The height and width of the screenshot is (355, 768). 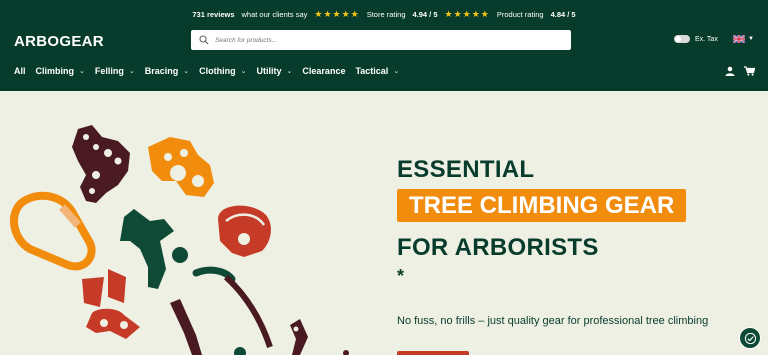 I want to click on nav-item-tactical: Tactical ⌄, so click(x=377, y=71).